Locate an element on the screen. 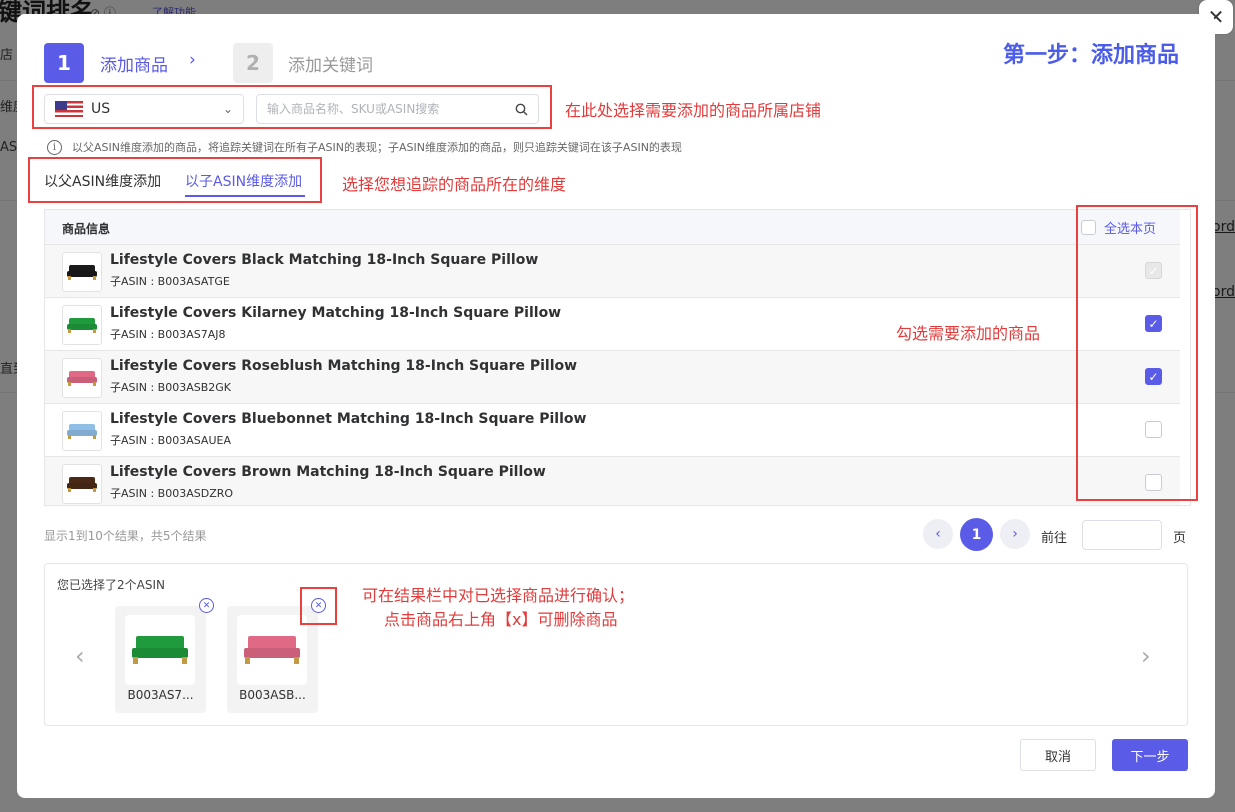 This screenshot has height=812, width=1235. next-step-button: 下一步 is located at coordinates (1150, 755).